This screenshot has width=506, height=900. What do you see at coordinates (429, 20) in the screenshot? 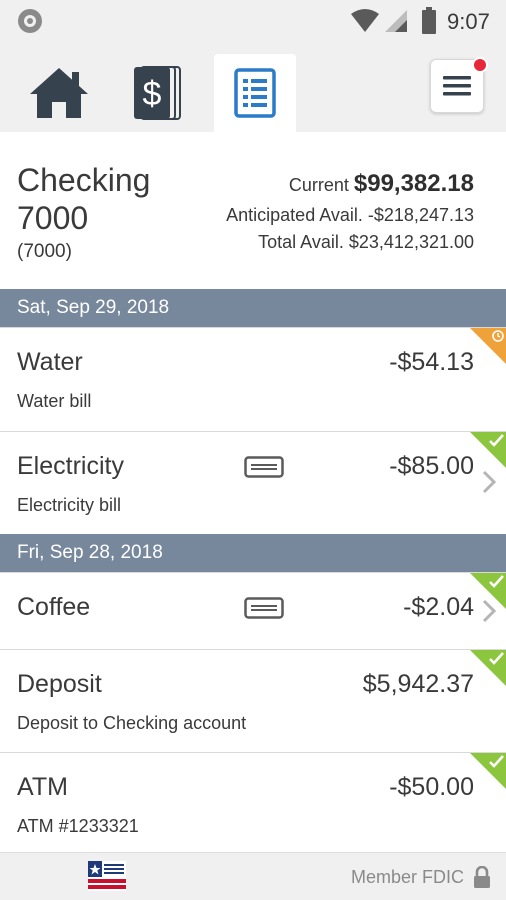
I see `battery-icon` at bounding box center [429, 20].